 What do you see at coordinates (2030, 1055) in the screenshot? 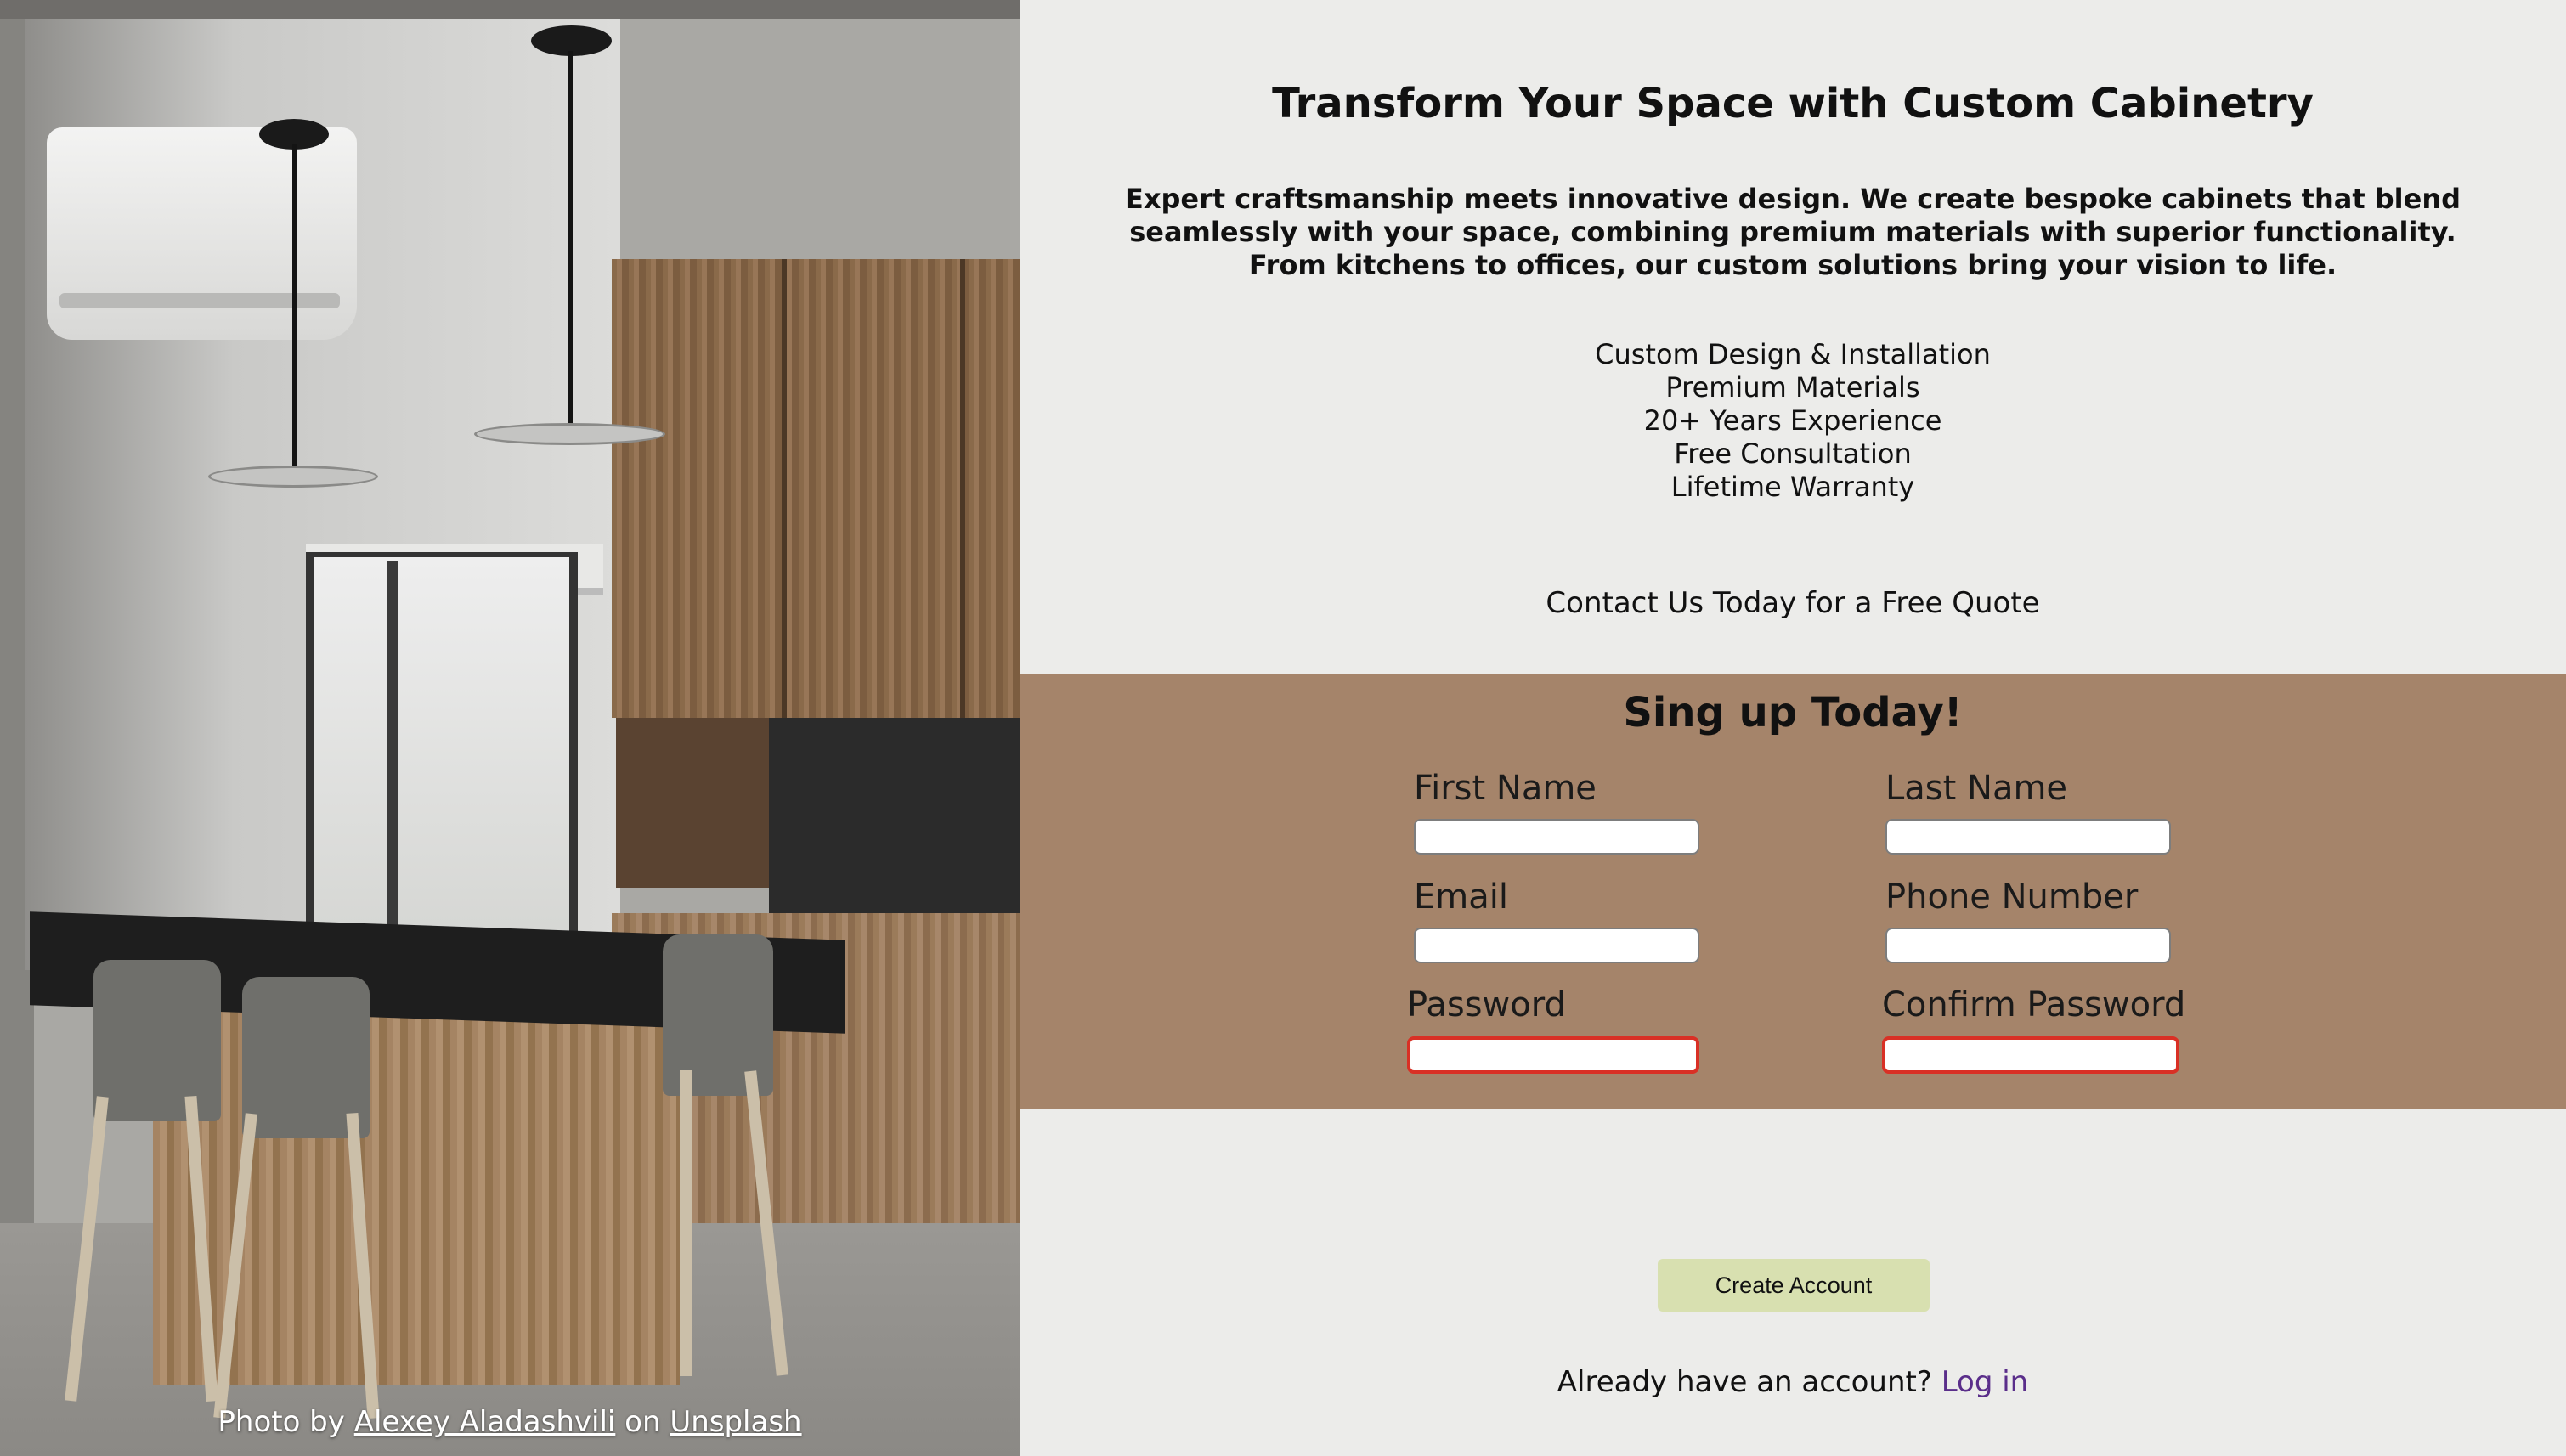
I see `confirm-password-field` at bounding box center [2030, 1055].